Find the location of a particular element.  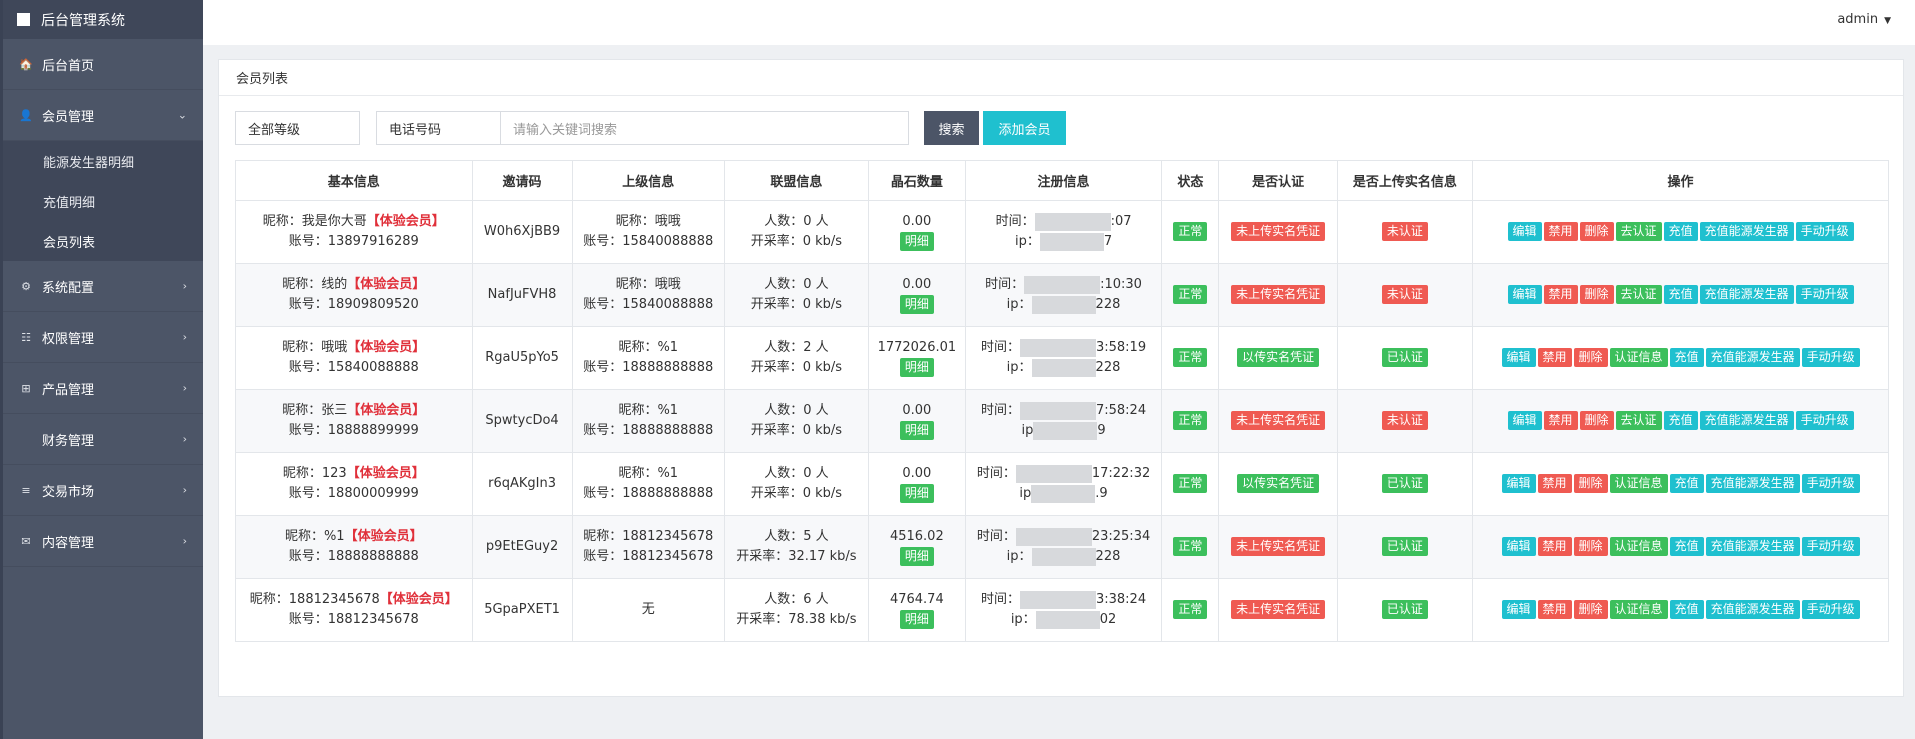

sidebar-item-0: 🏠 后台首页 is located at coordinates (103, 64).